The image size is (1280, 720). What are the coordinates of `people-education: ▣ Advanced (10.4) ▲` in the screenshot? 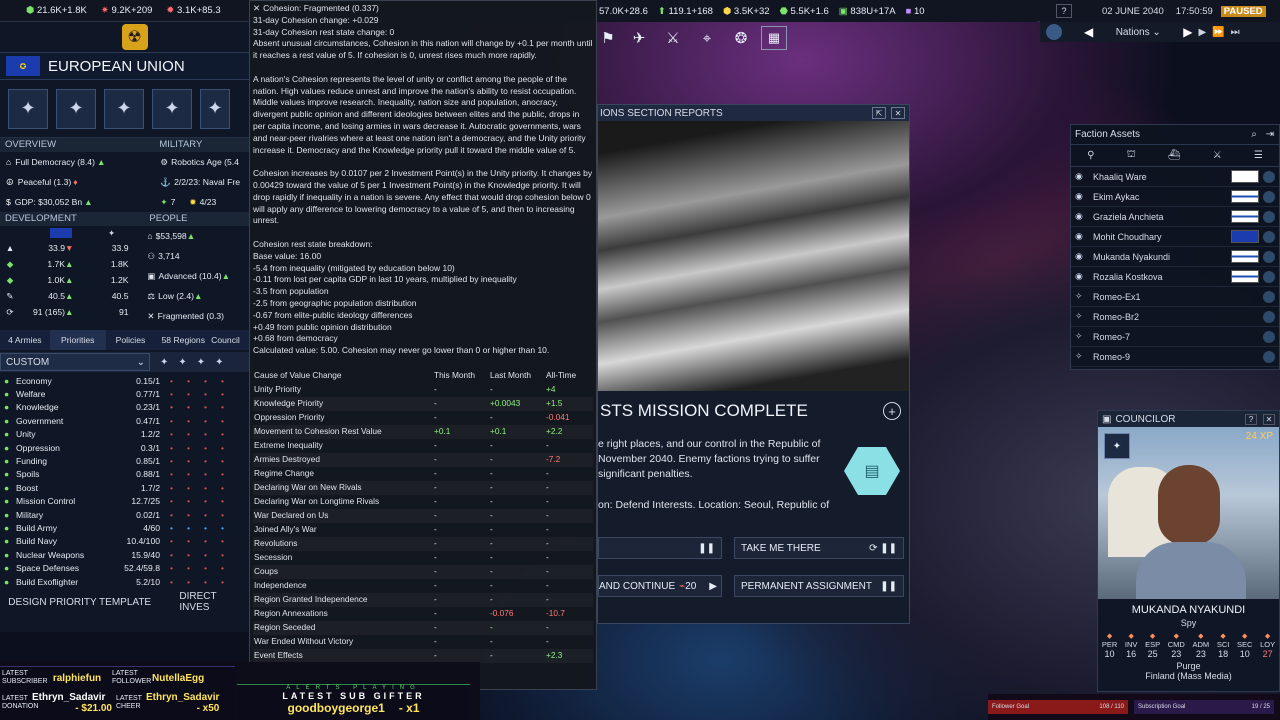 It's located at (196, 276).